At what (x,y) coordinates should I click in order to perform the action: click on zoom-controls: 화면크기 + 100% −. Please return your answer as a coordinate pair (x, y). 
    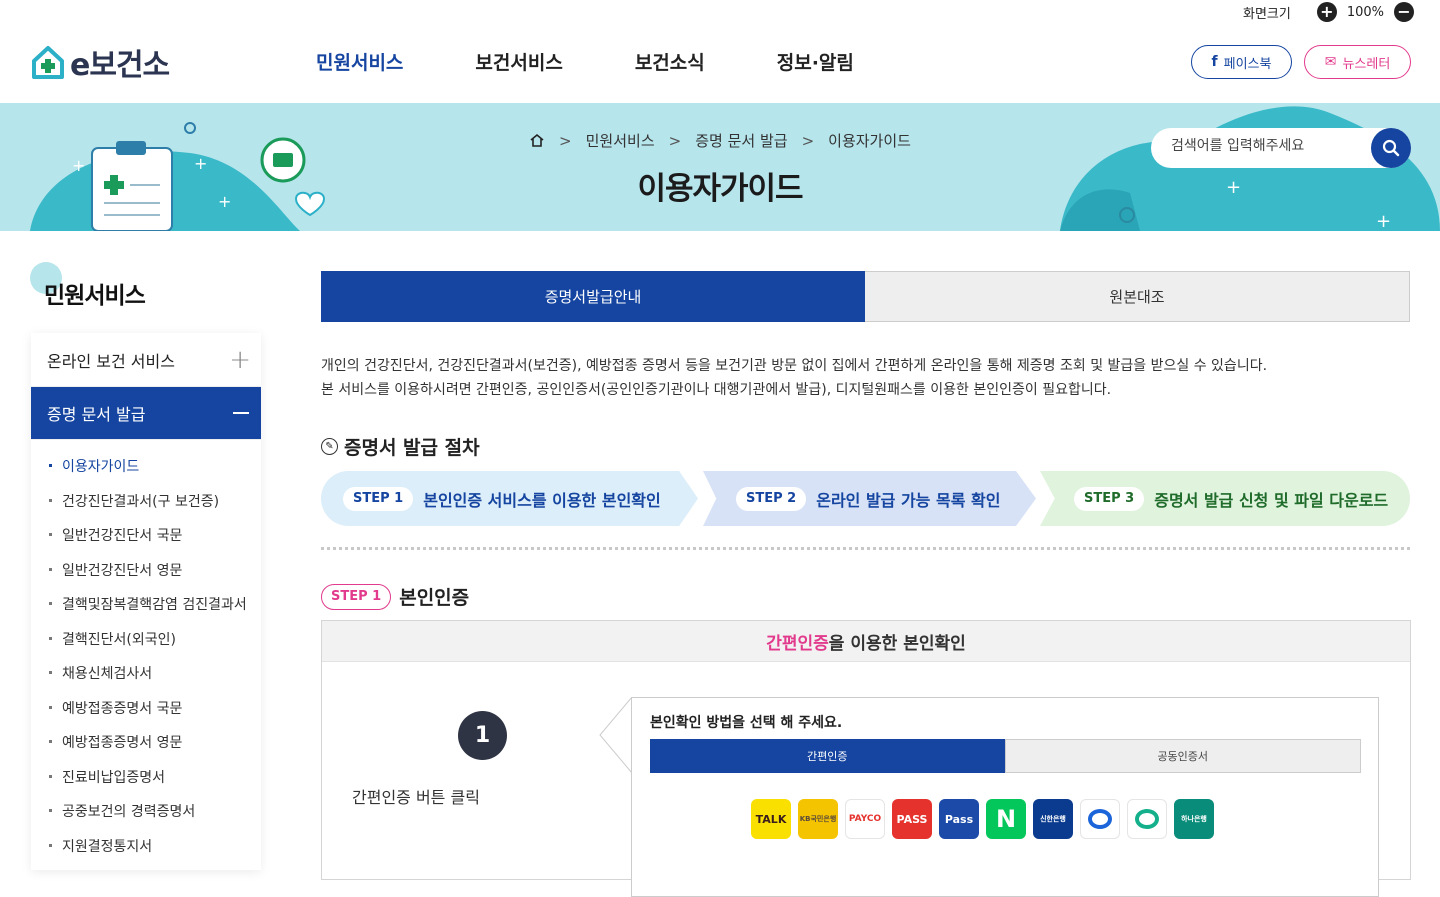
    Looking at the image, I should click on (1328, 12).